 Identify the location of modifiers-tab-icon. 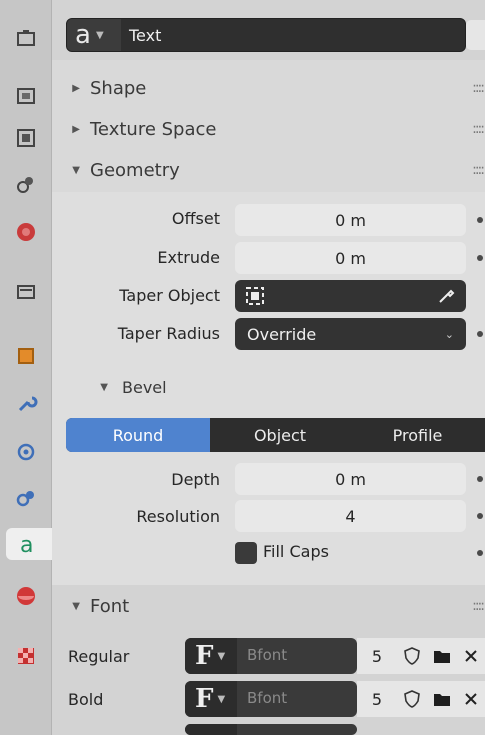
(26, 404).